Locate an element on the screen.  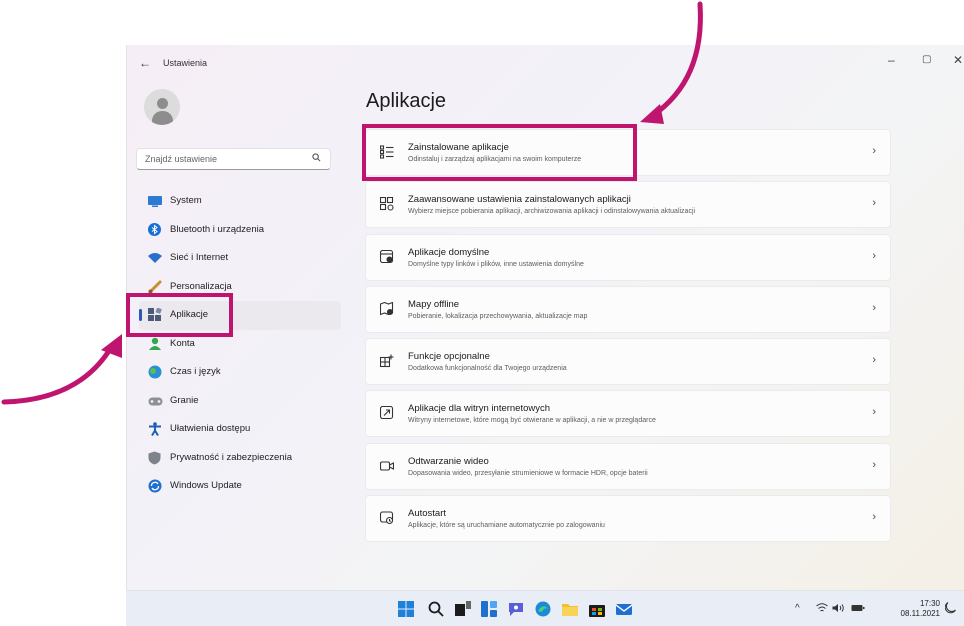
edge-icon is located at coordinates (543, 609).